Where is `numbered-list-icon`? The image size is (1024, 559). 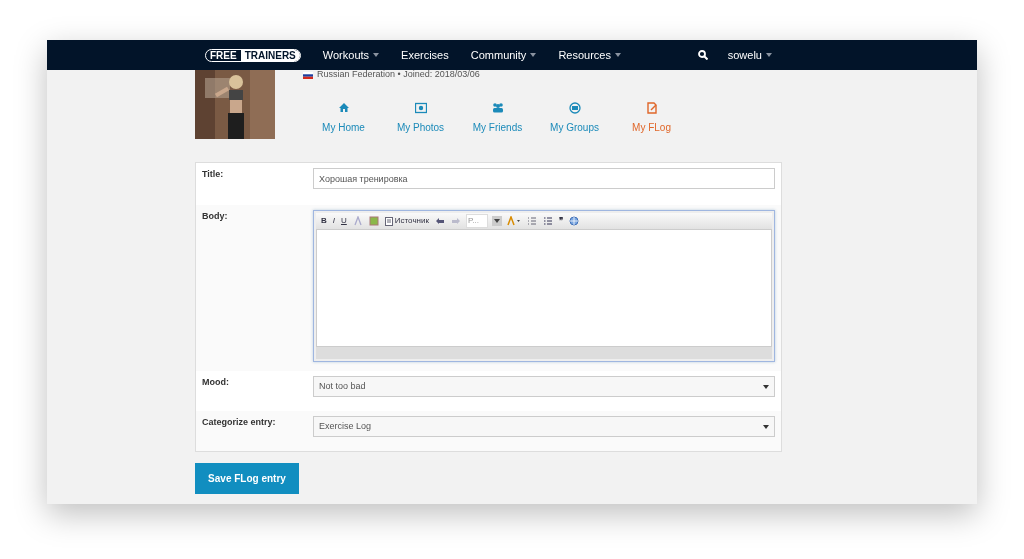 numbered-list-icon is located at coordinates (531, 221).